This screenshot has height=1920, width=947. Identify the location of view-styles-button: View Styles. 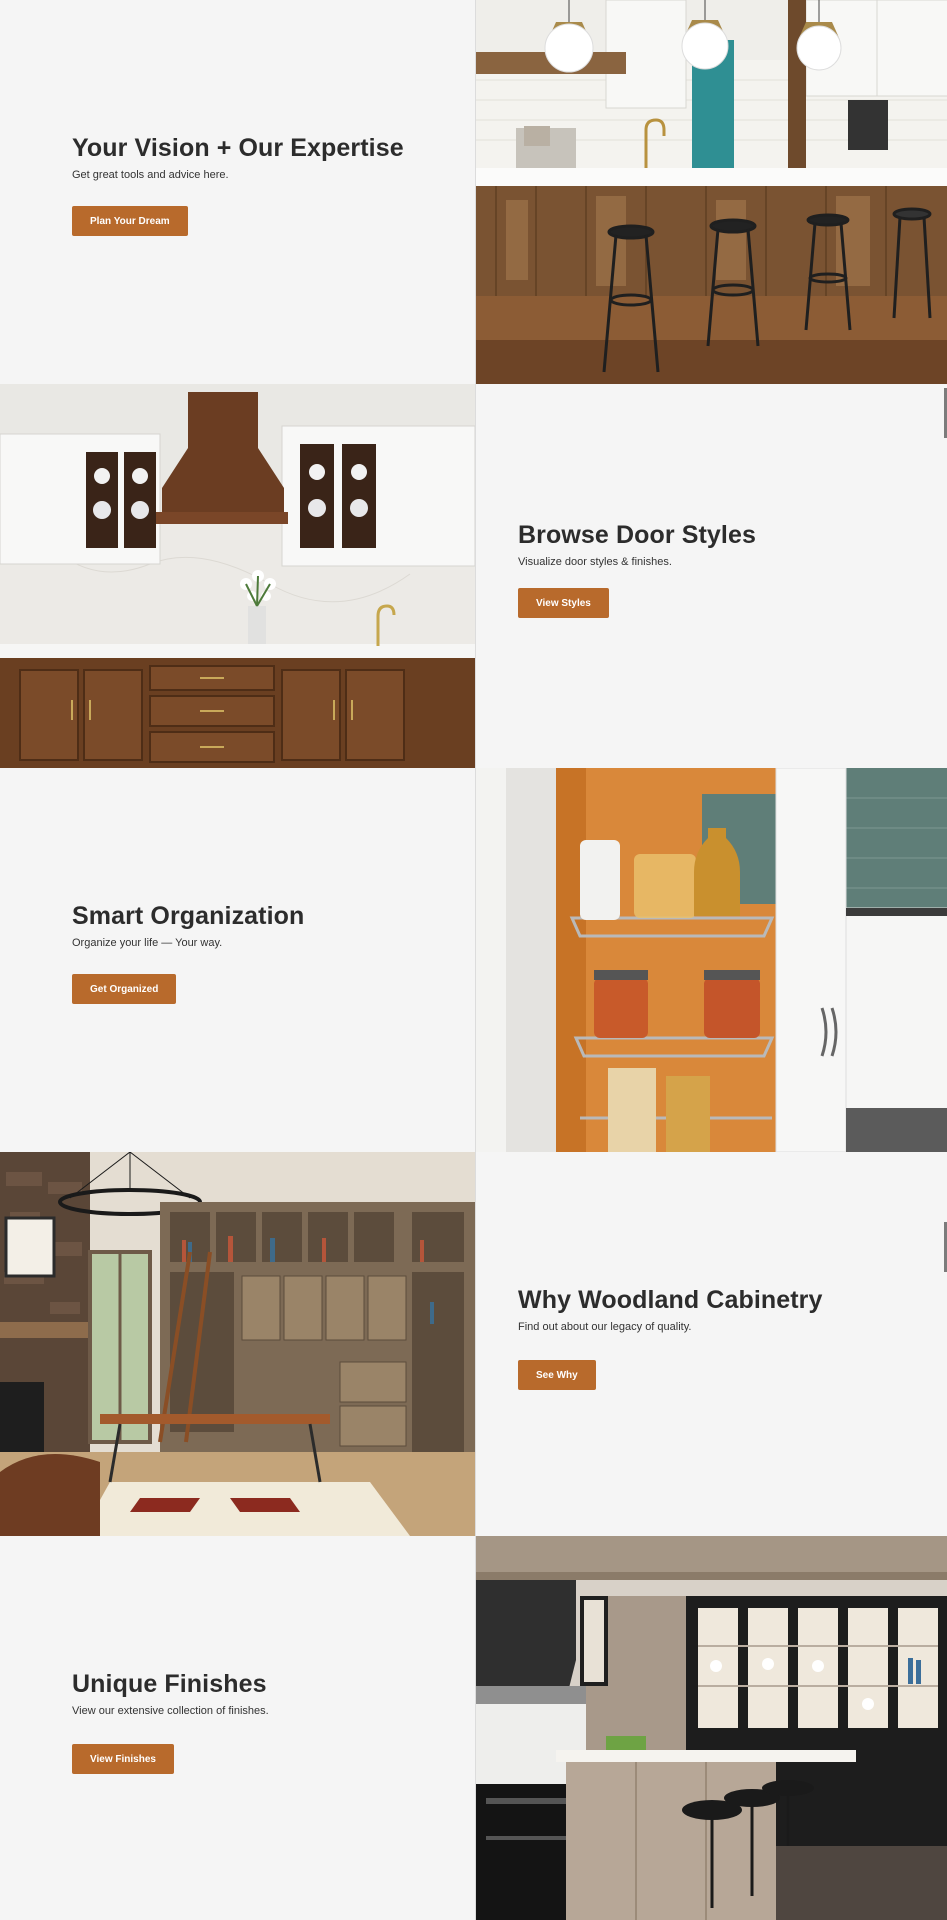
(563, 603).